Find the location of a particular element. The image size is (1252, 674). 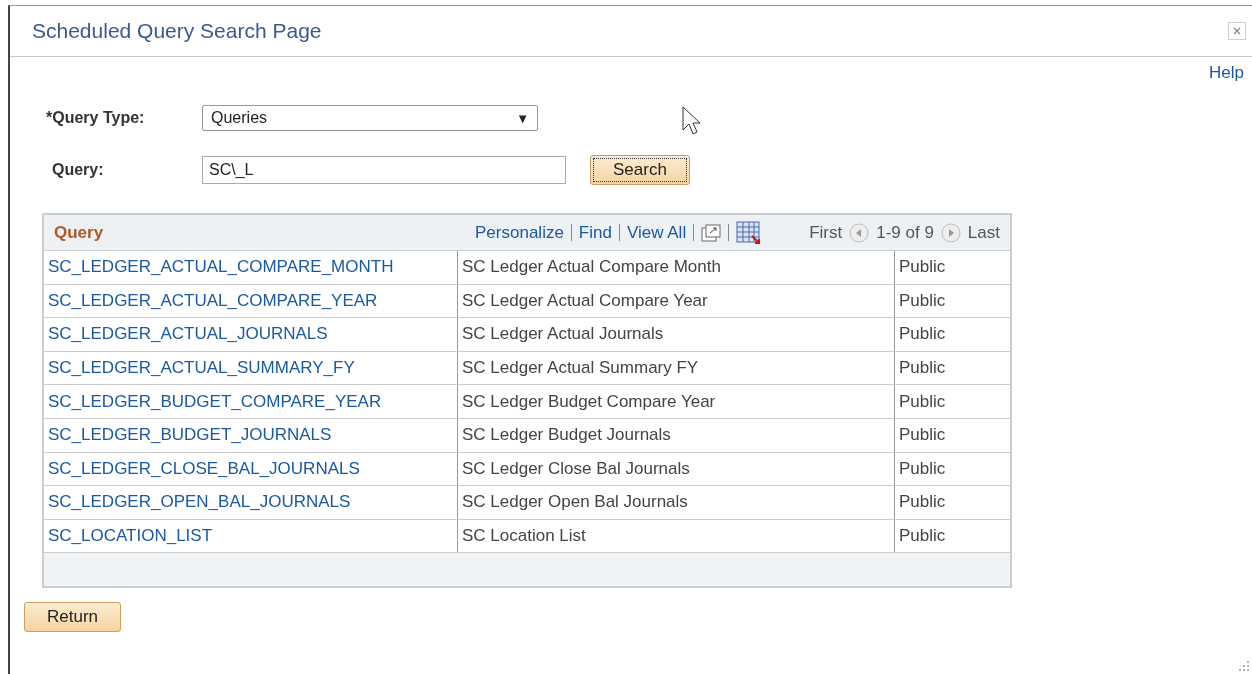

grid-title: Query is located at coordinates (79, 232).